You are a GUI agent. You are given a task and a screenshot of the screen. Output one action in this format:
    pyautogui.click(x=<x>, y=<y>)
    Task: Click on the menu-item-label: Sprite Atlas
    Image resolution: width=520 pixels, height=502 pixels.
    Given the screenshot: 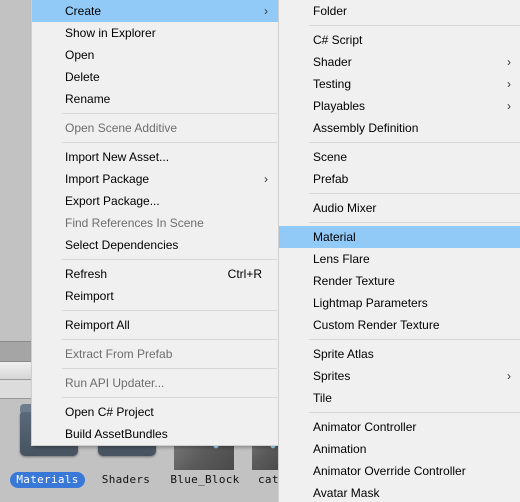 What is the action you would take?
    pyautogui.click(x=343, y=354)
    